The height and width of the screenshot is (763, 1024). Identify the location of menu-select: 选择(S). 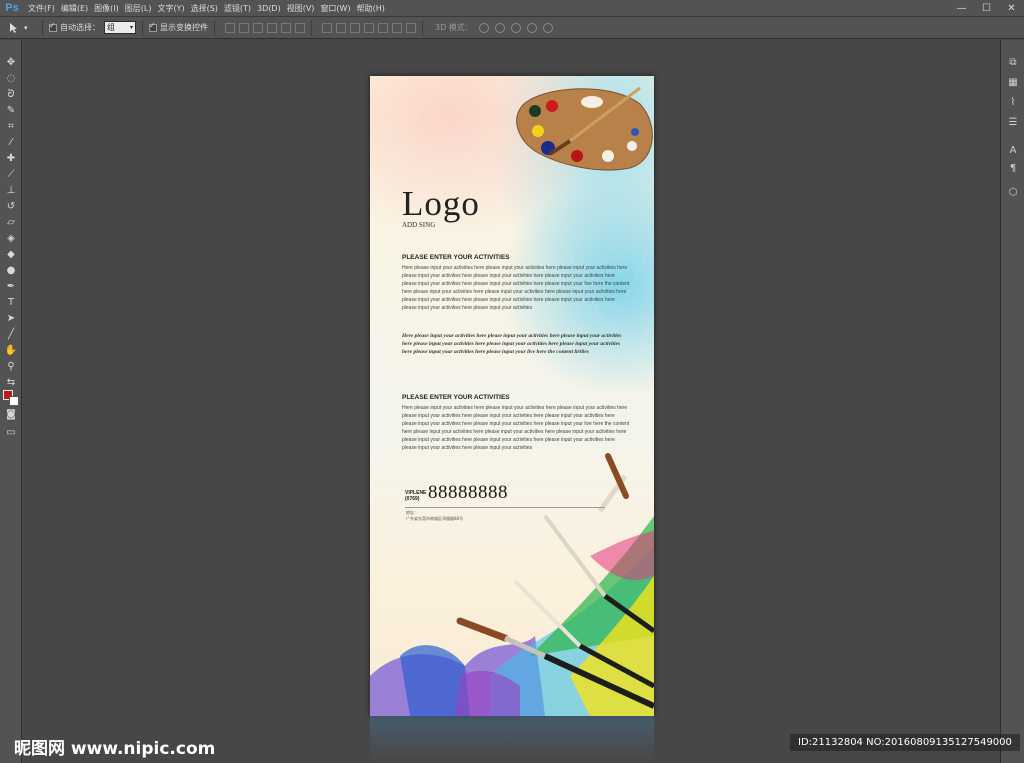
(204, 8).